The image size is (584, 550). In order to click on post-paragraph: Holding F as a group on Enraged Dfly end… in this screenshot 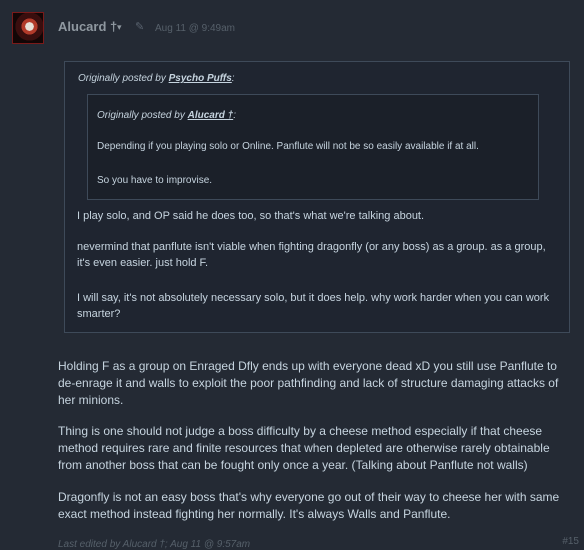, I will do `click(308, 383)`.